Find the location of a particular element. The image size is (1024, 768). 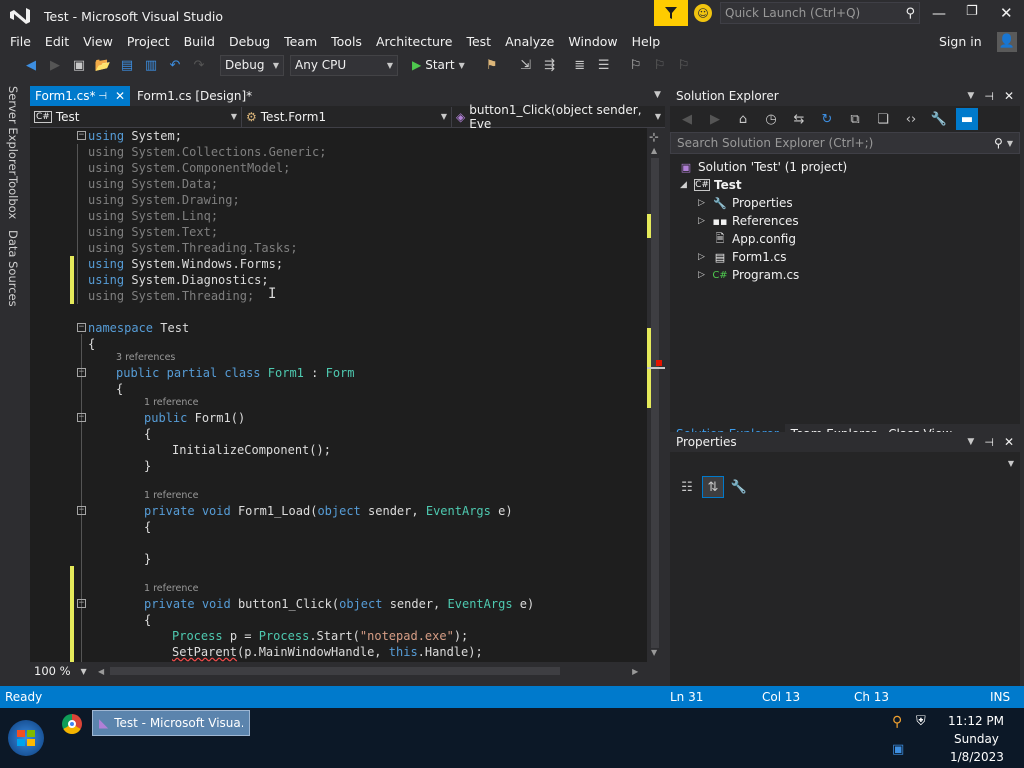

tree-item-form1-cs: ▷ ▤ Form1.cs is located at coordinates (742, 257).